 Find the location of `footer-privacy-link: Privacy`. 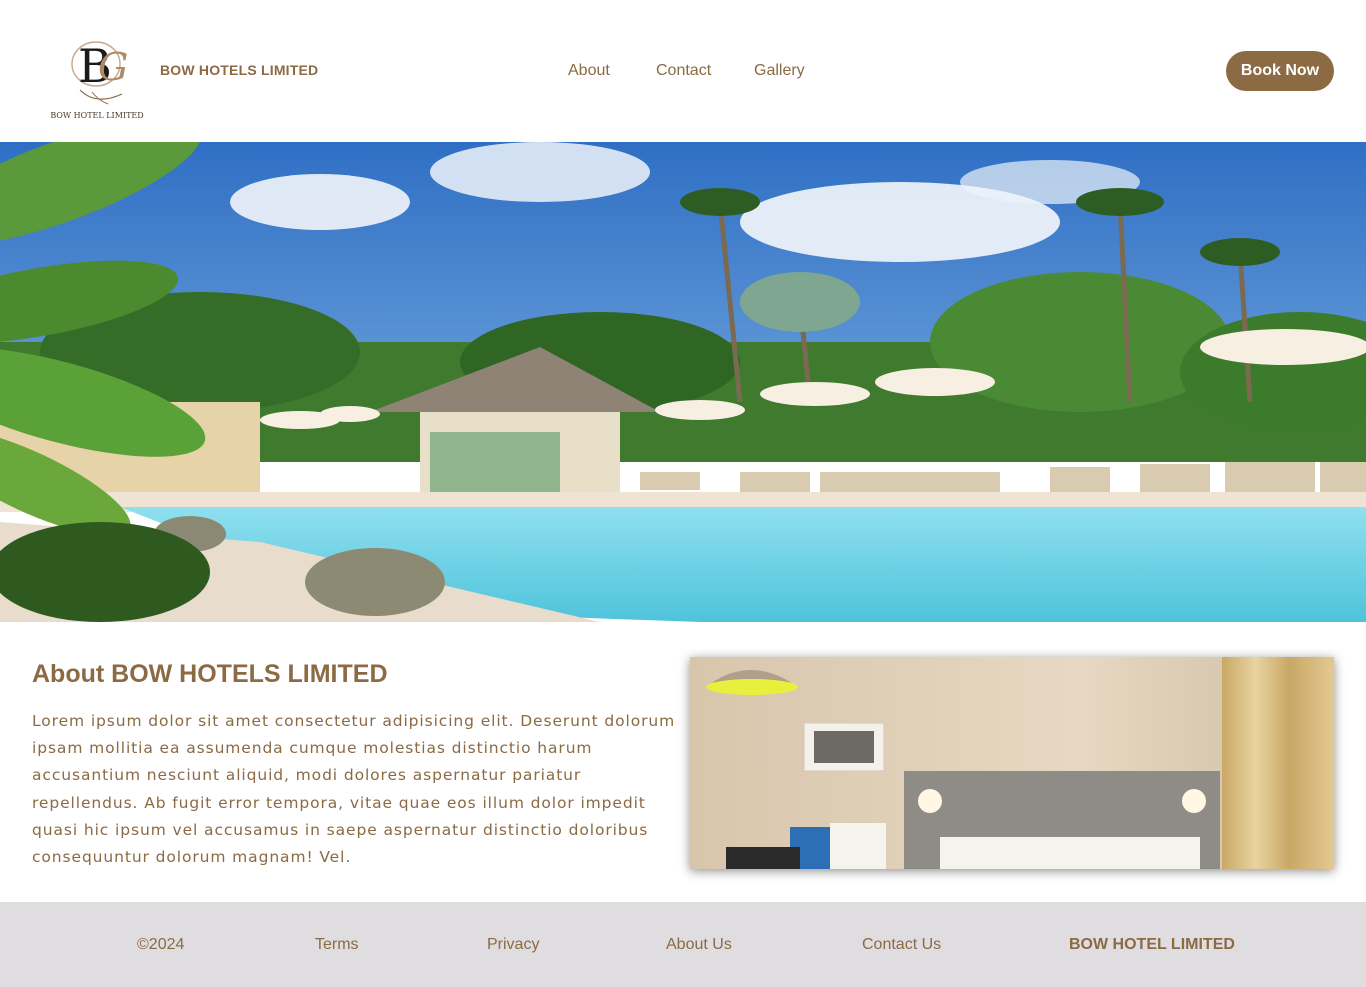

footer-privacy-link: Privacy is located at coordinates (513, 945).